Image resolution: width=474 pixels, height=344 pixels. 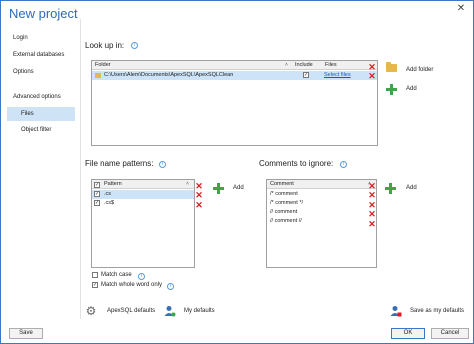 I want to click on match-case-label: Match case, so click(x=116, y=275).